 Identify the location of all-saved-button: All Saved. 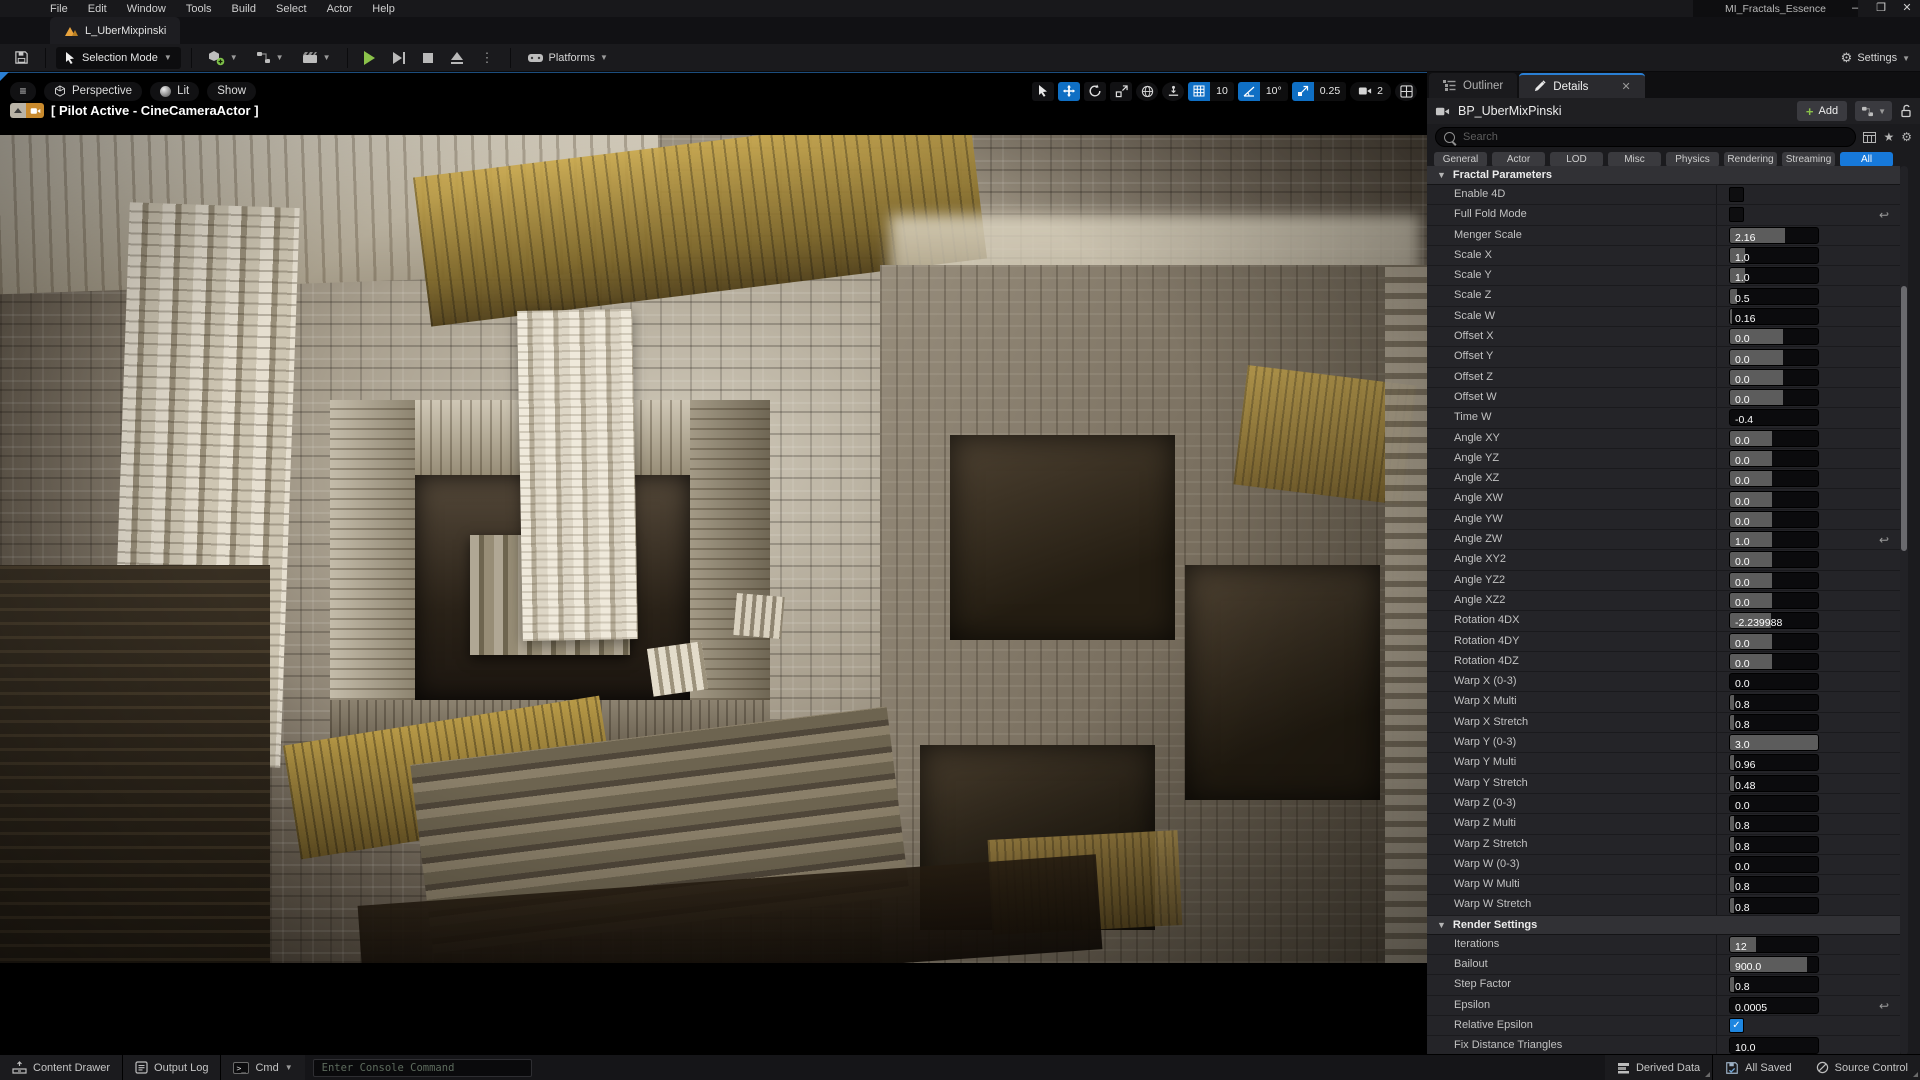
(1758, 1067).